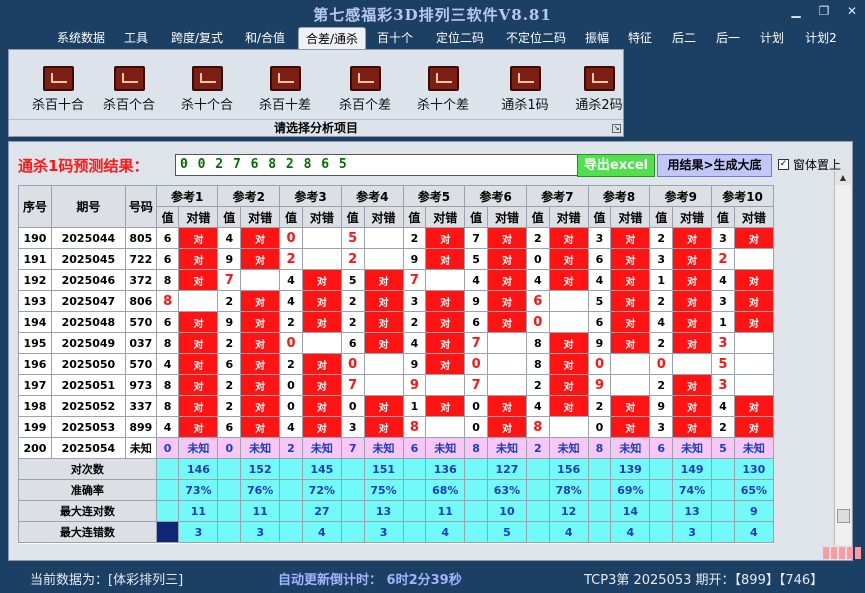 The height and width of the screenshot is (593, 865). I want to click on minimize-icon: ▁, so click(796, 11).